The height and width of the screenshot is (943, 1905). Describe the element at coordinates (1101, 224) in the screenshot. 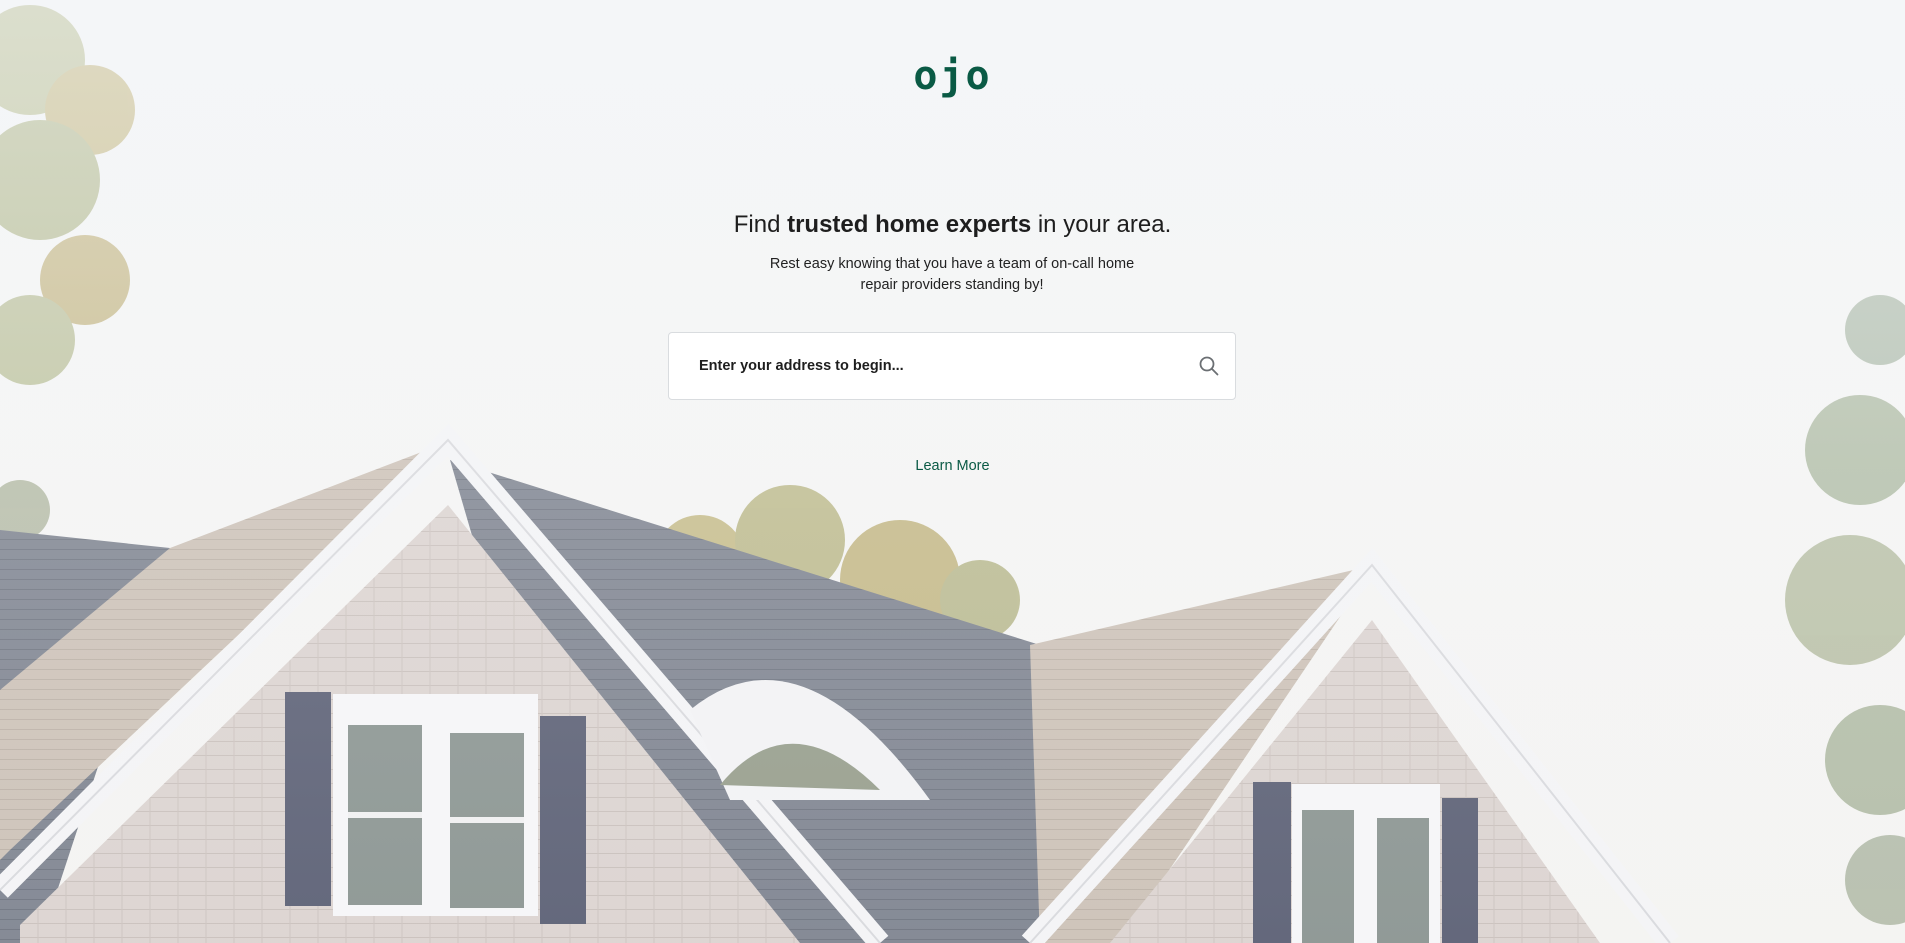

I see `headline-suffix: in your area.` at that location.